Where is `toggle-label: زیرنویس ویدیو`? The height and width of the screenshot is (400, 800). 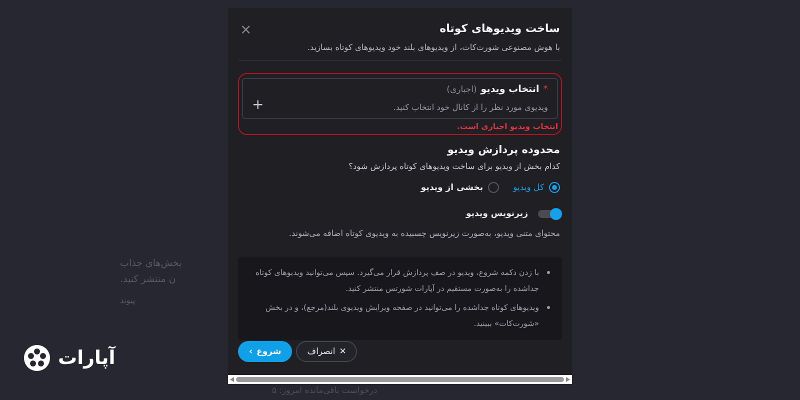 toggle-label: زیرنویس ویدیو is located at coordinates (497, 214).